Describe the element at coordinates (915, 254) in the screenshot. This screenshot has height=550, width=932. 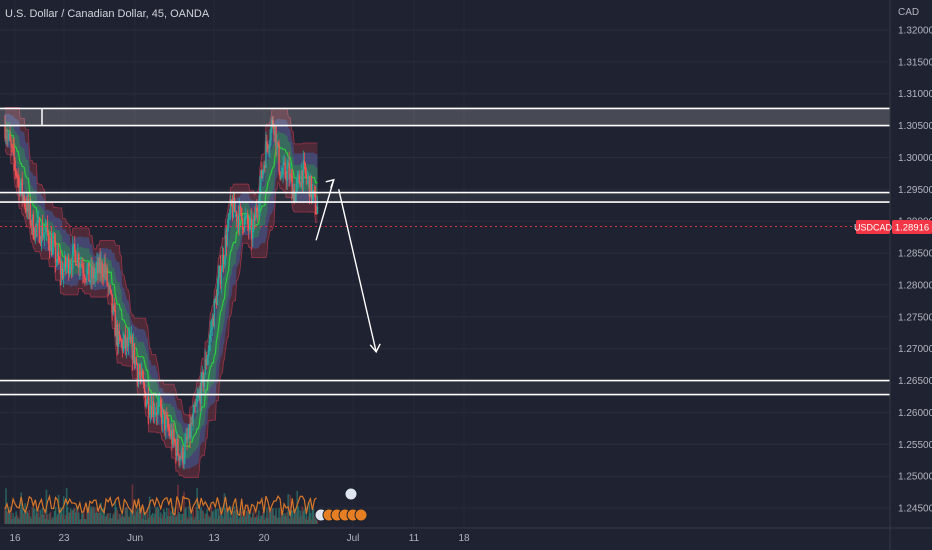
I see `y-tick-label: 1.28500` at that location.